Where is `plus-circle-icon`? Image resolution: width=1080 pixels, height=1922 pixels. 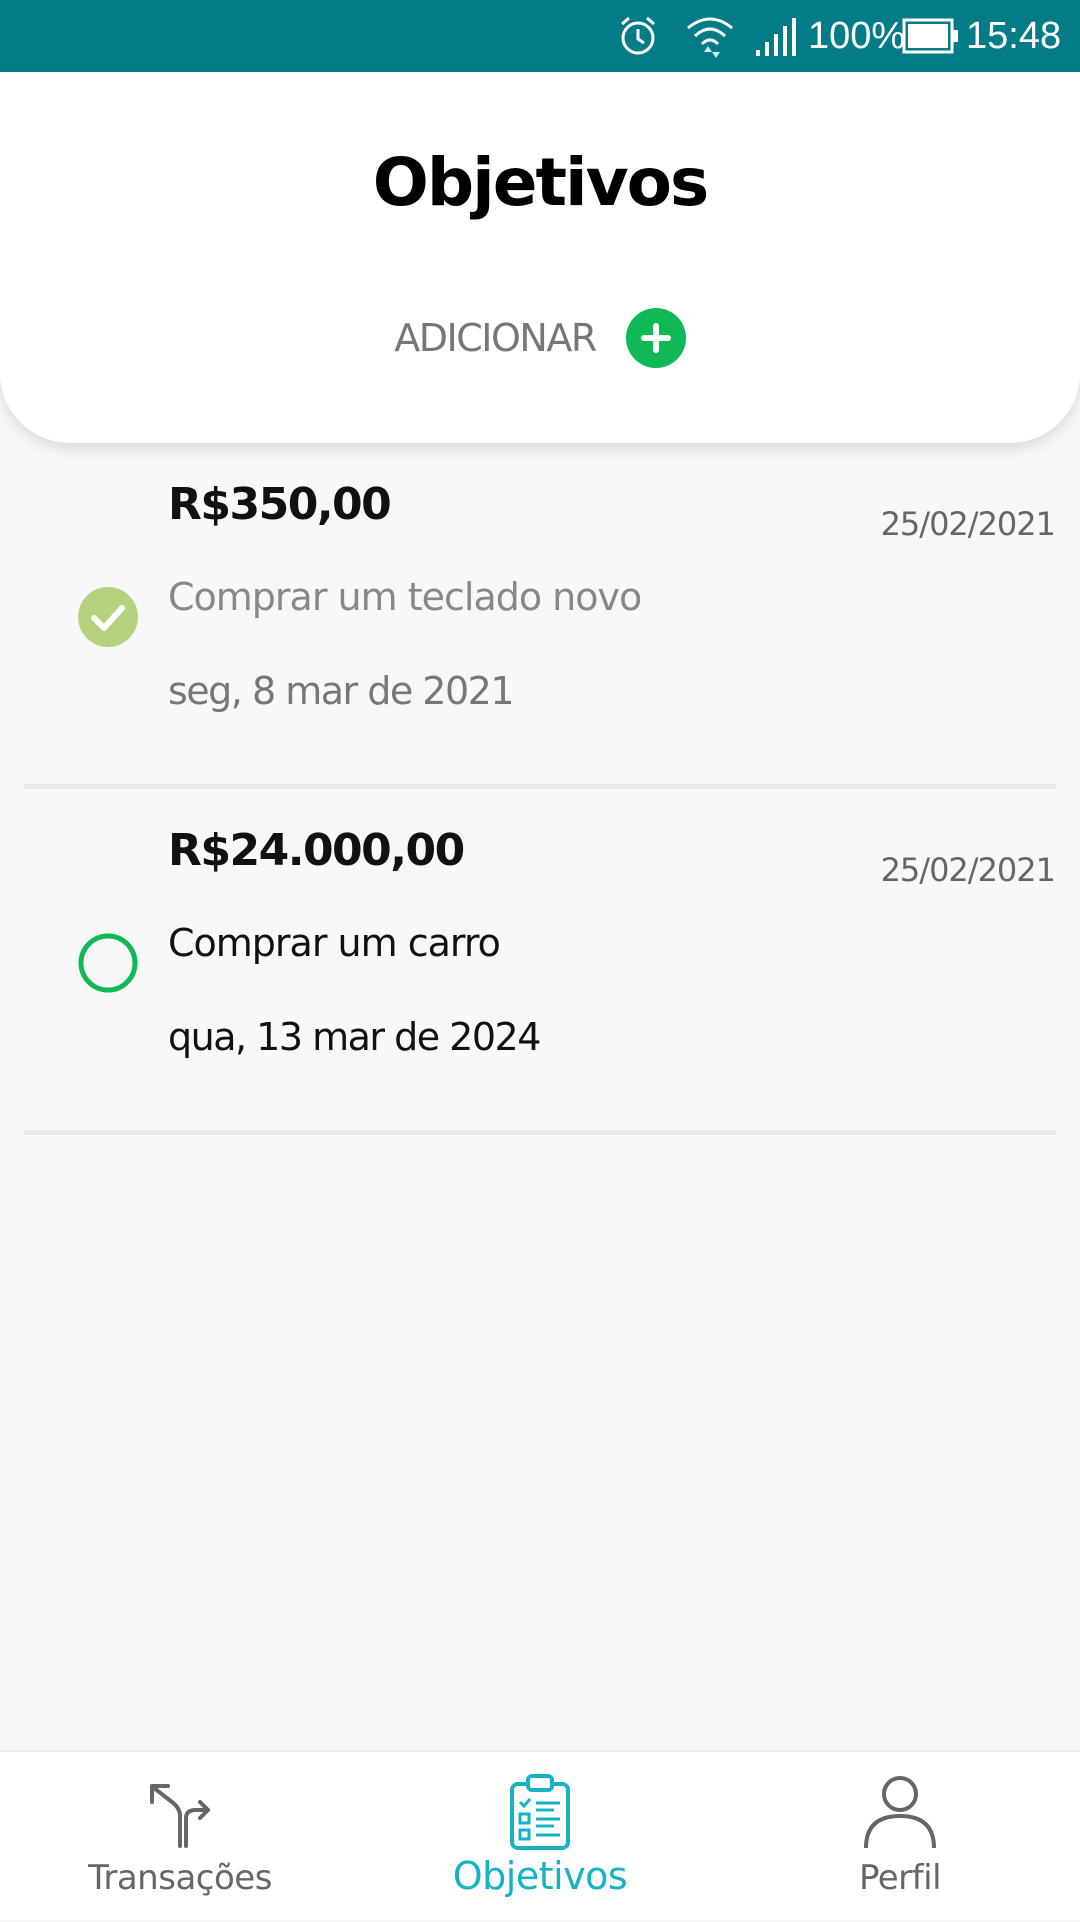 plus-circle-icon is located at coordinates (655, 338).